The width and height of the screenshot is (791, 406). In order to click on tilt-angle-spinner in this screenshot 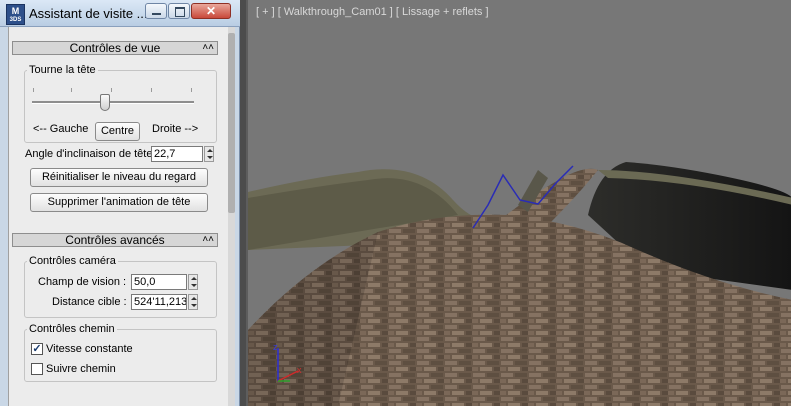, I will do `click(209, 154)`.